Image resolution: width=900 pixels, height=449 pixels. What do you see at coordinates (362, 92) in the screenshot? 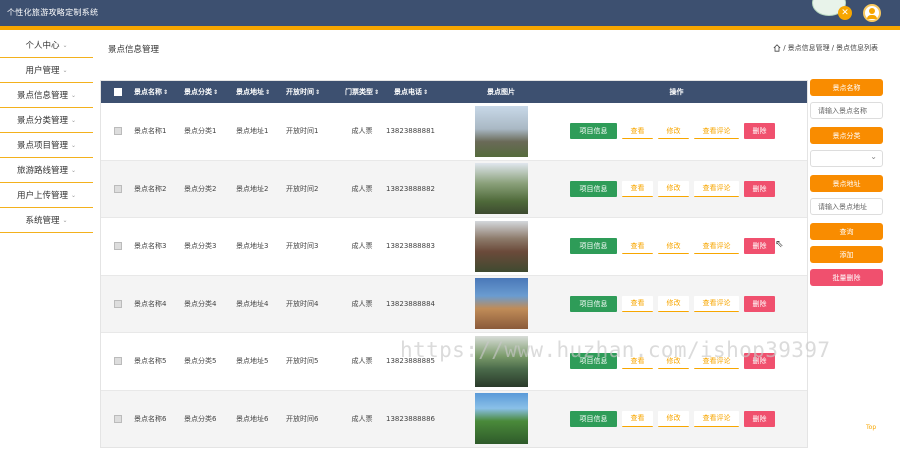
I see `col-ticket-header: 门票类型⇕` at bounding box center [362, 92].